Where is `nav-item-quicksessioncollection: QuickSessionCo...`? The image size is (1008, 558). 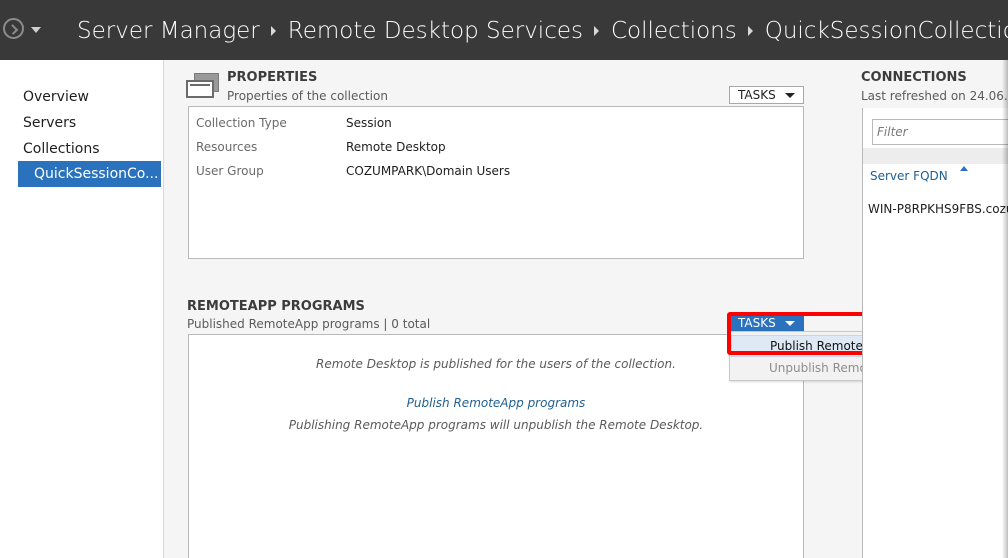 nav-item-quicksessioncollection: QuickSessionCo... is located at coordinates (89, 174).